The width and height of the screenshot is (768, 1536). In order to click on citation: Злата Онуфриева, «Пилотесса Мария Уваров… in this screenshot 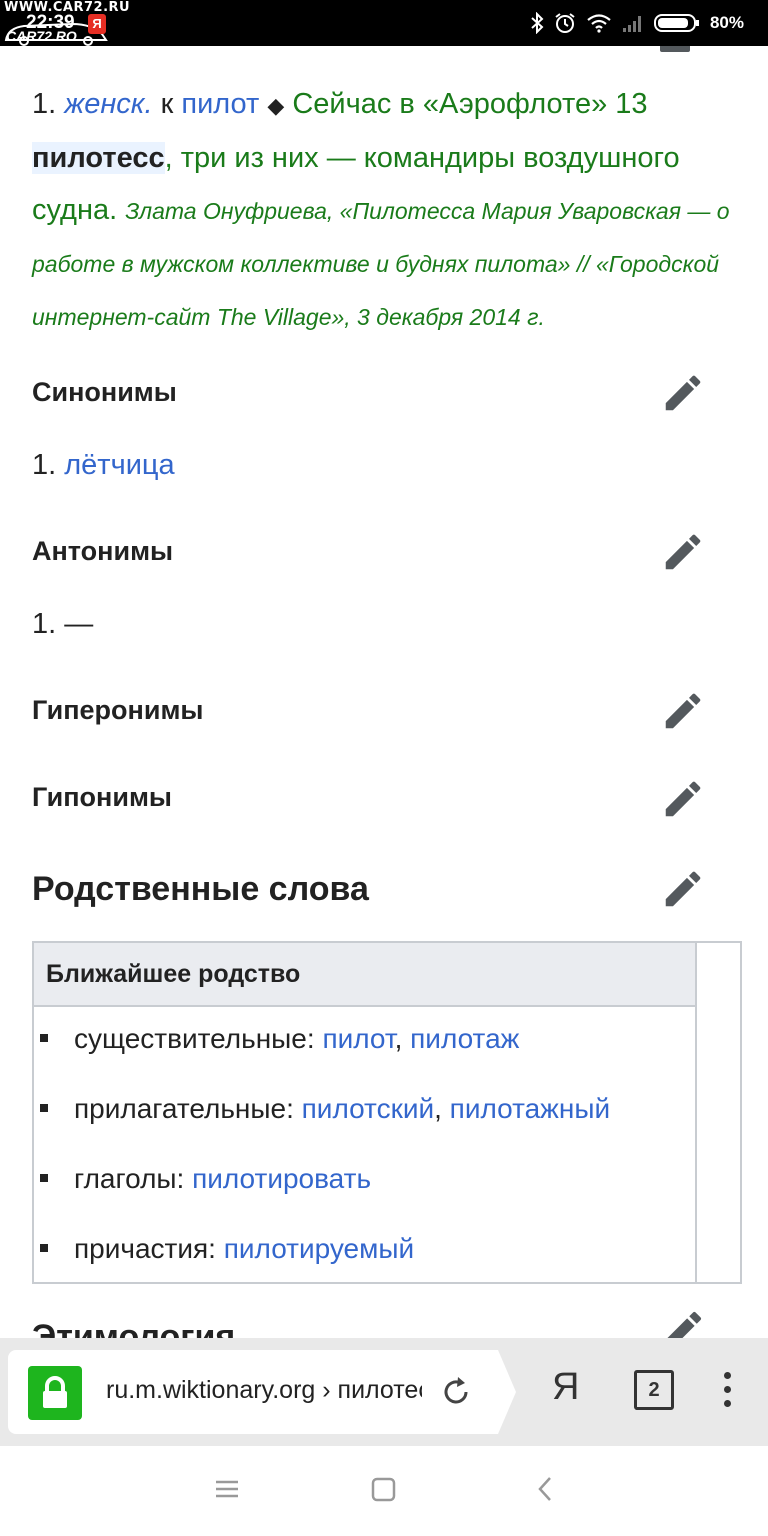, I will do `click(381, 264)`.